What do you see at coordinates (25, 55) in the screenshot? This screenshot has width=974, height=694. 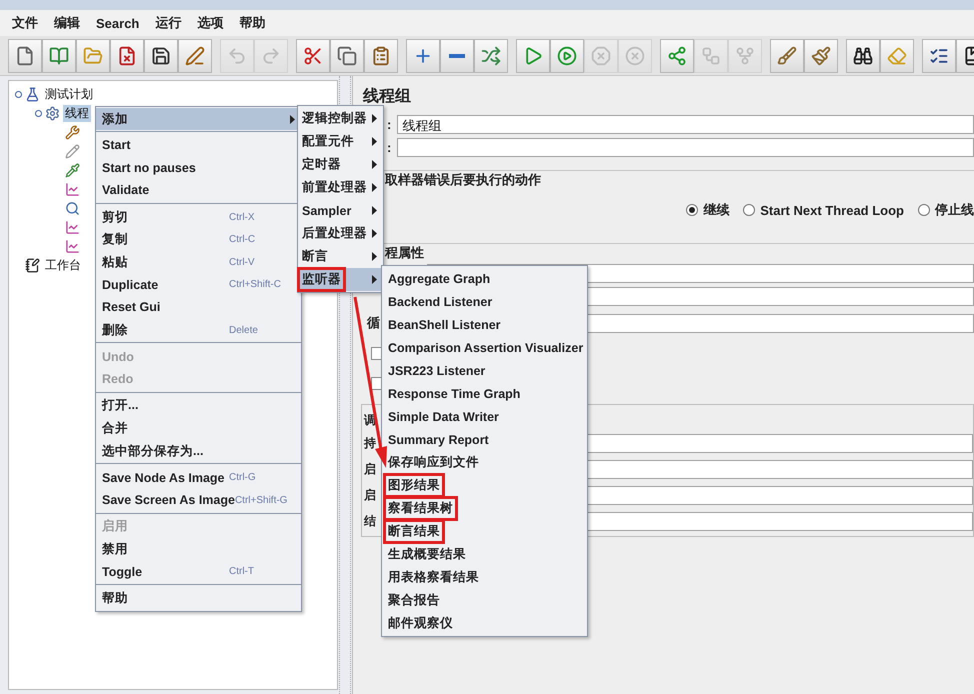 I see `new-button` at bounding box center [25, 55].